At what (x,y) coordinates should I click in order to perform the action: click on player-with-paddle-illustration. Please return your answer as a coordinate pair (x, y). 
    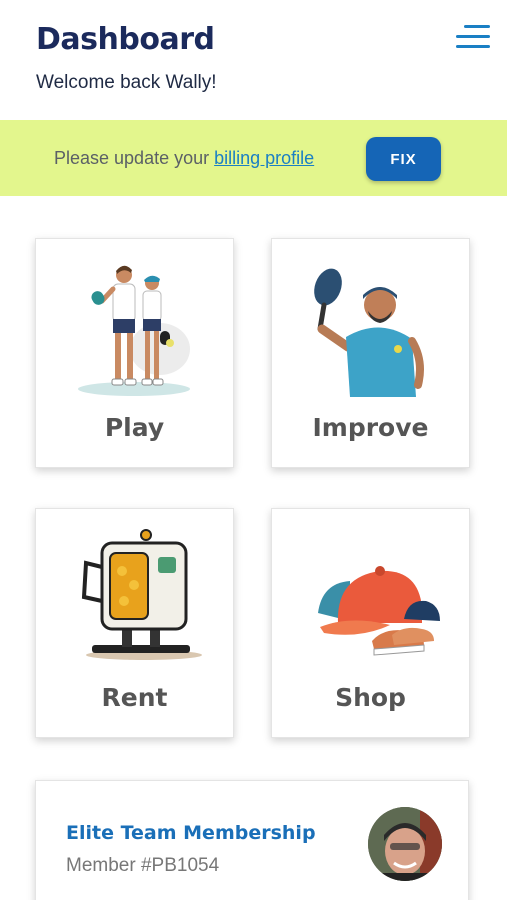
    Looking at the image, I should click on (369, 332).